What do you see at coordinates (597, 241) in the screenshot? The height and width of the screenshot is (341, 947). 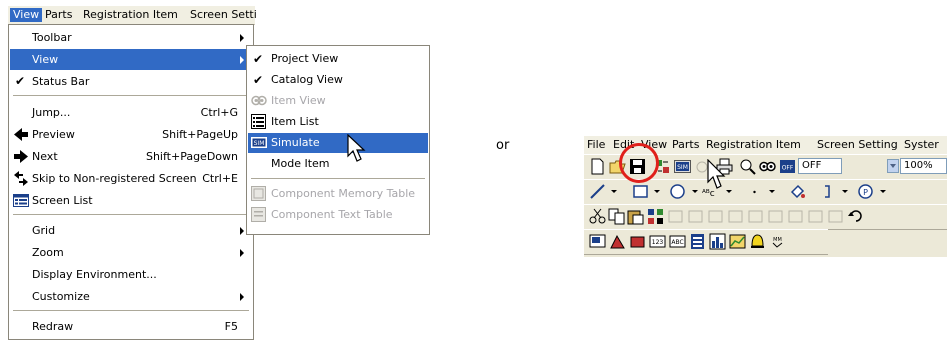 I see `screen-icon` at bounding box center [597, 241].